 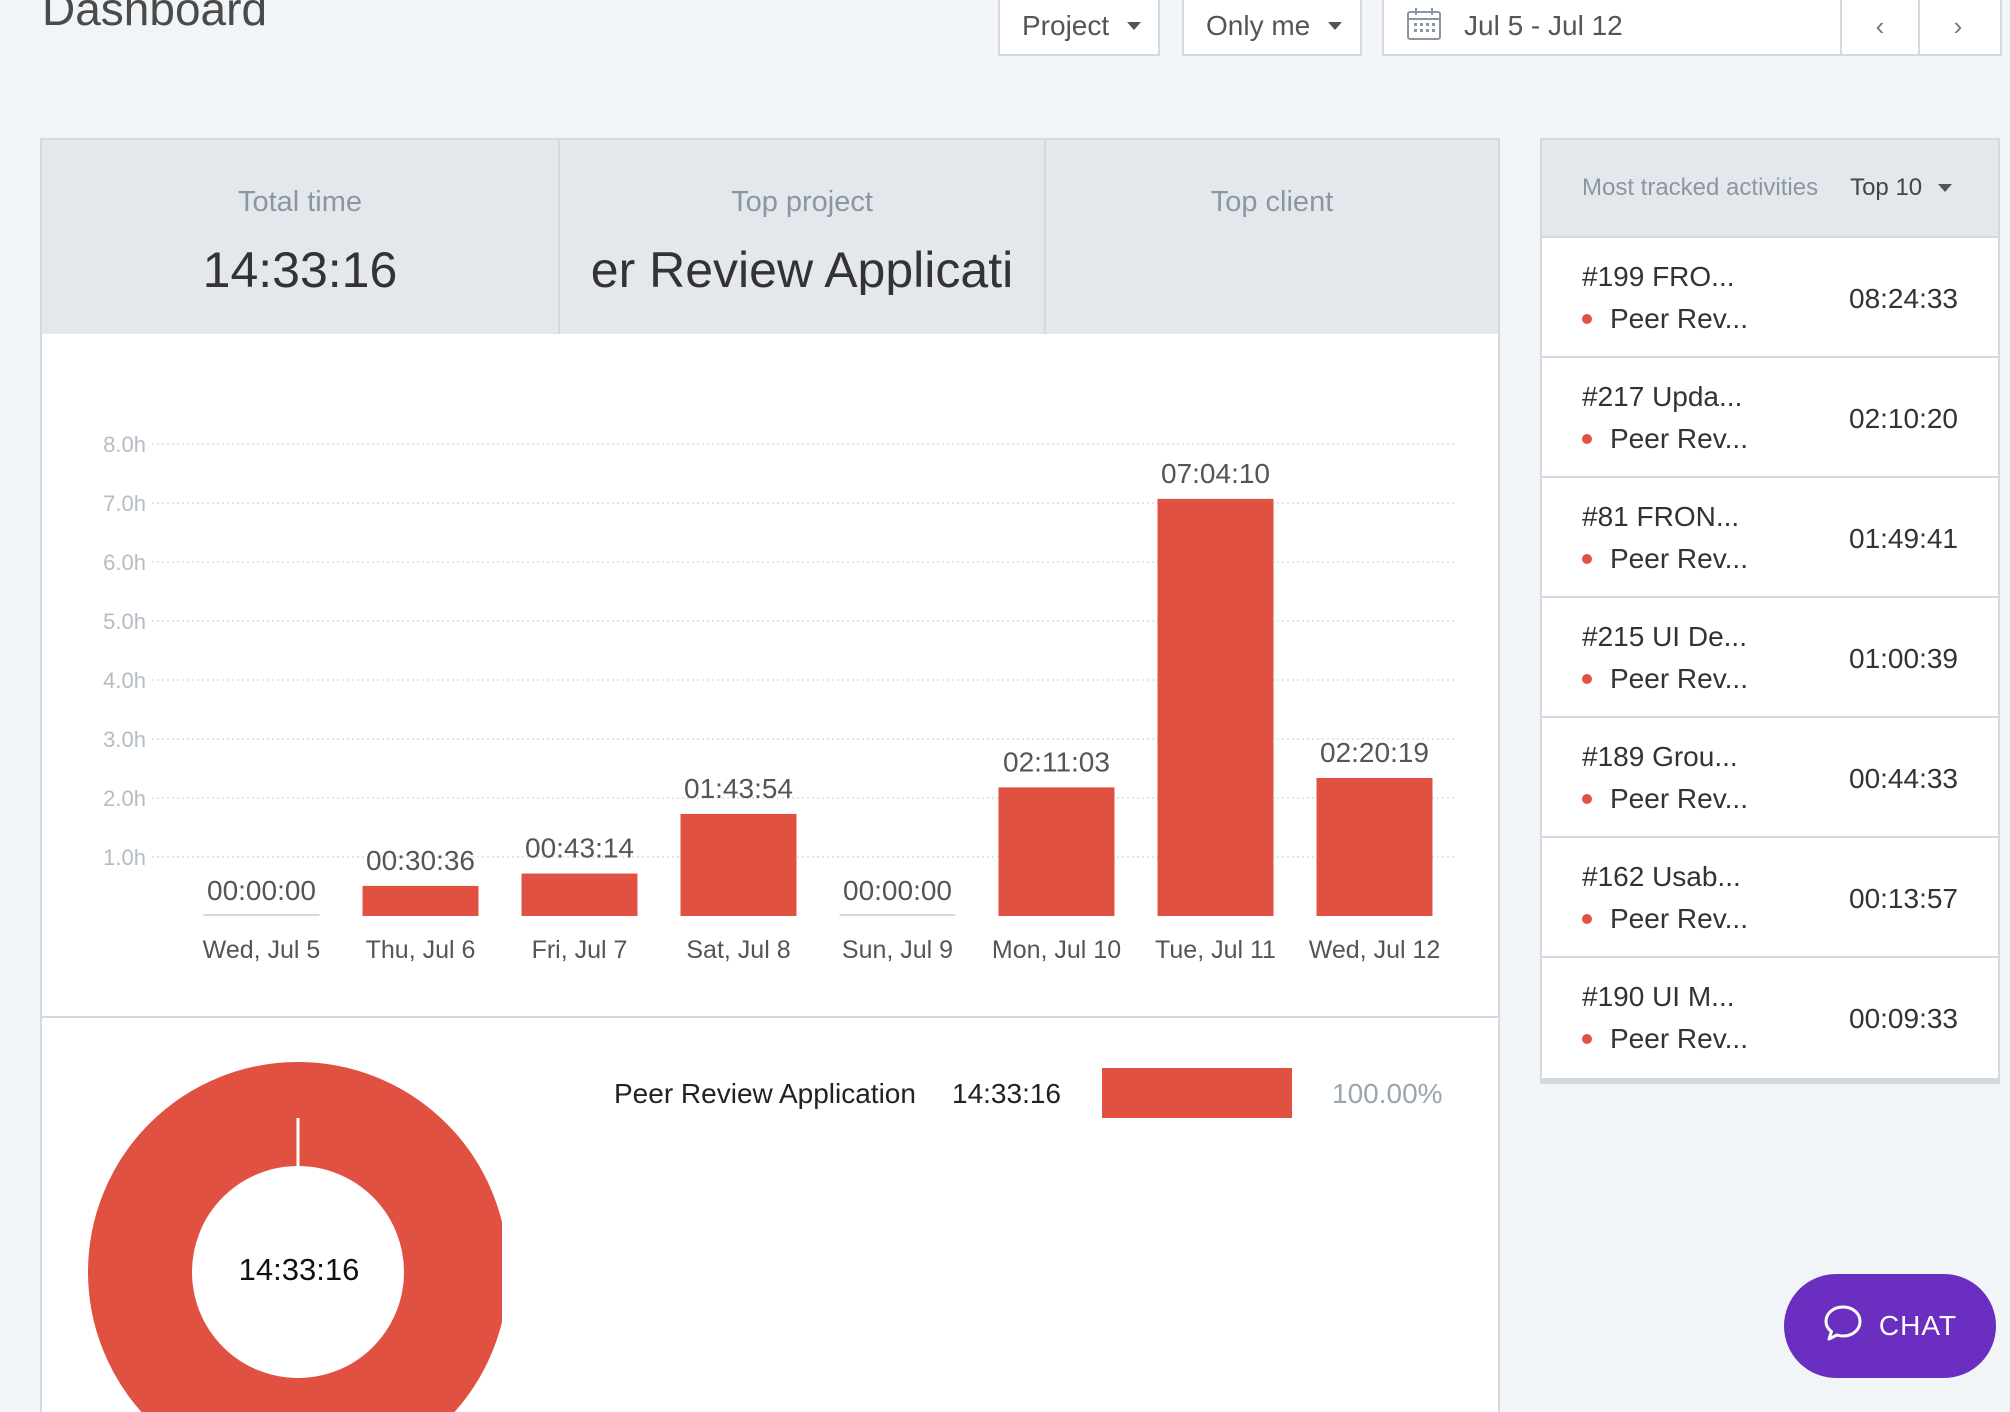 What do you see at coordinates (1700, 187) in the screenshot?
I see `side-panel-title: Most tracked activities` at bounding box center [1700, 187].